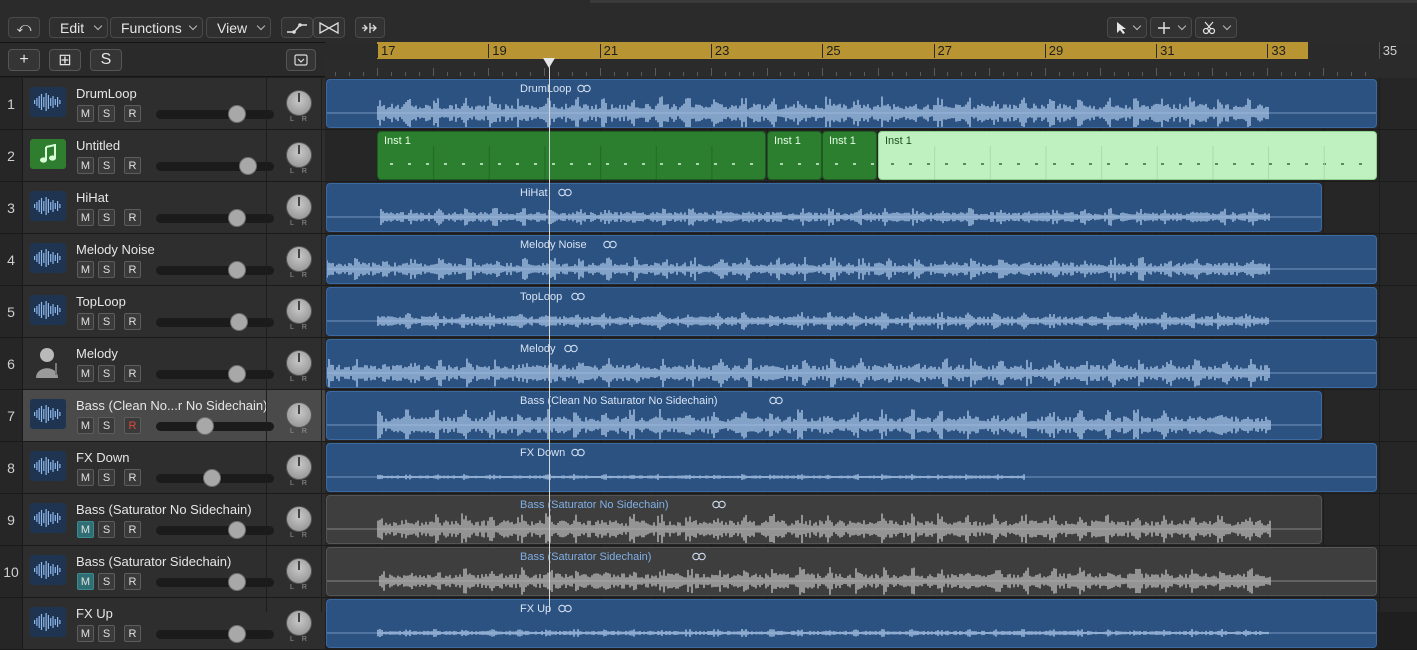 This screenshot has width=1417, height=650. I want to click on functions-menu: Functions, so click(156, 27).